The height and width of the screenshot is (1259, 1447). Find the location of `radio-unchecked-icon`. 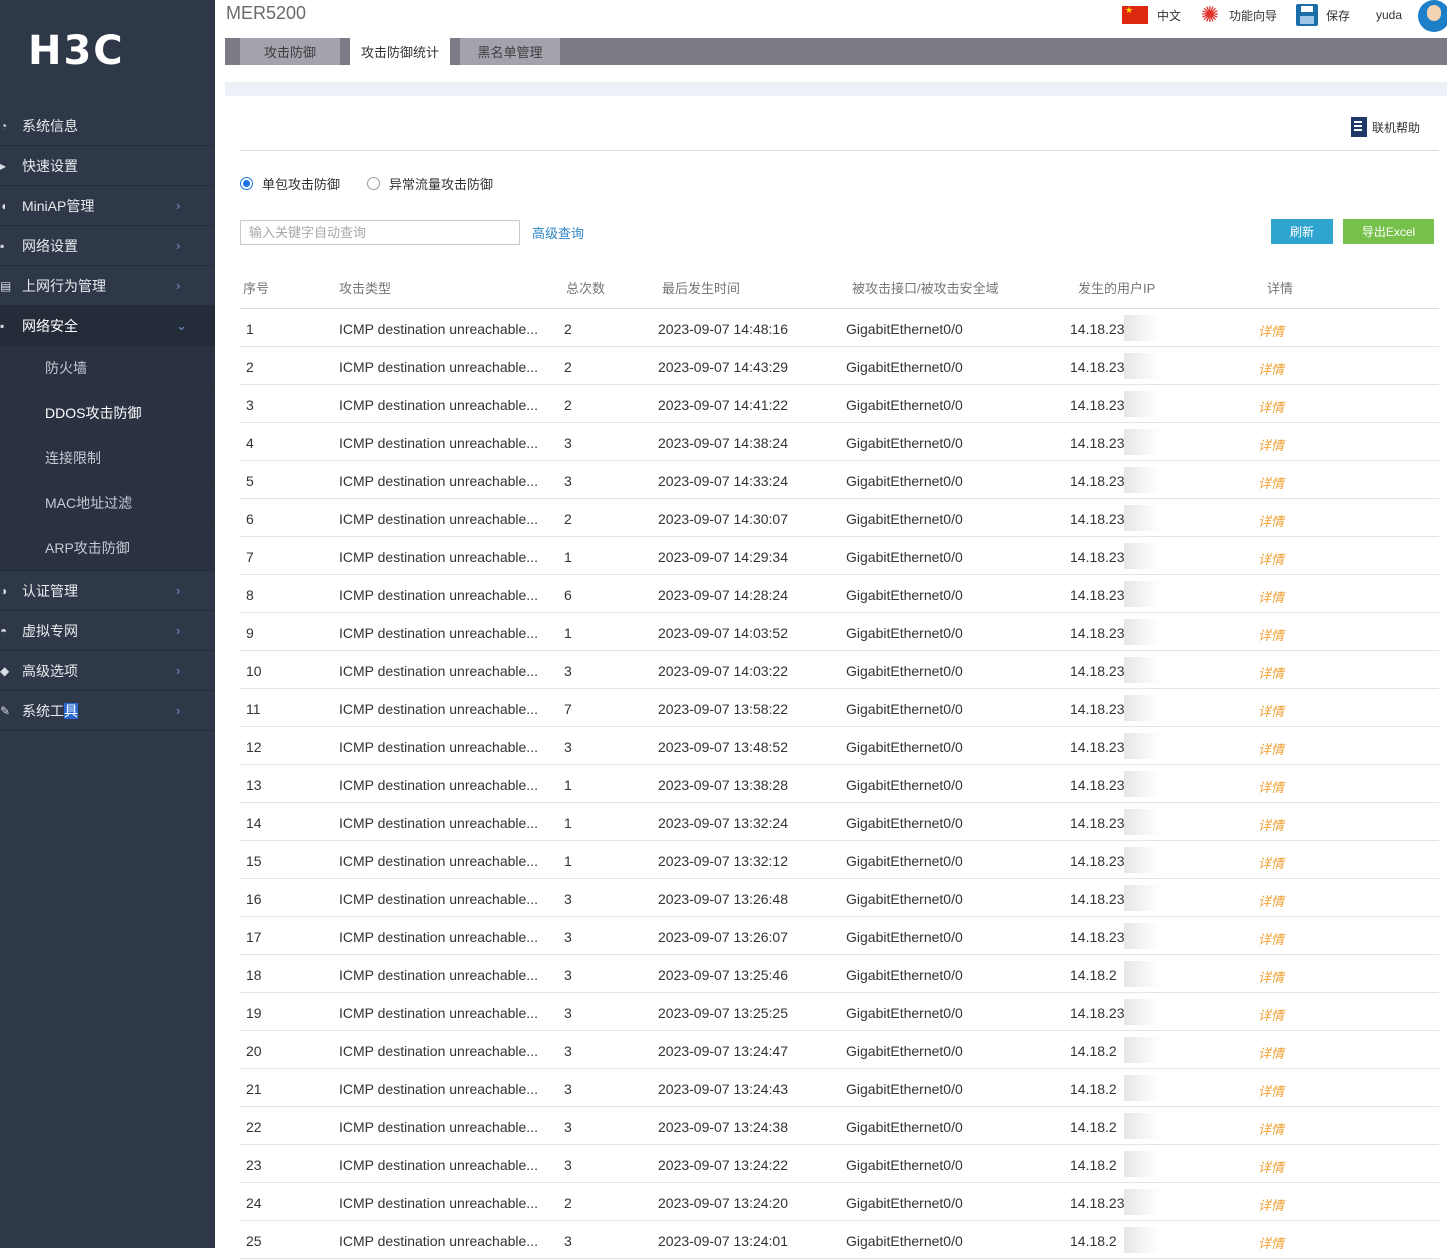

radio-unchecked-icon is located at coordinates (373, 183).